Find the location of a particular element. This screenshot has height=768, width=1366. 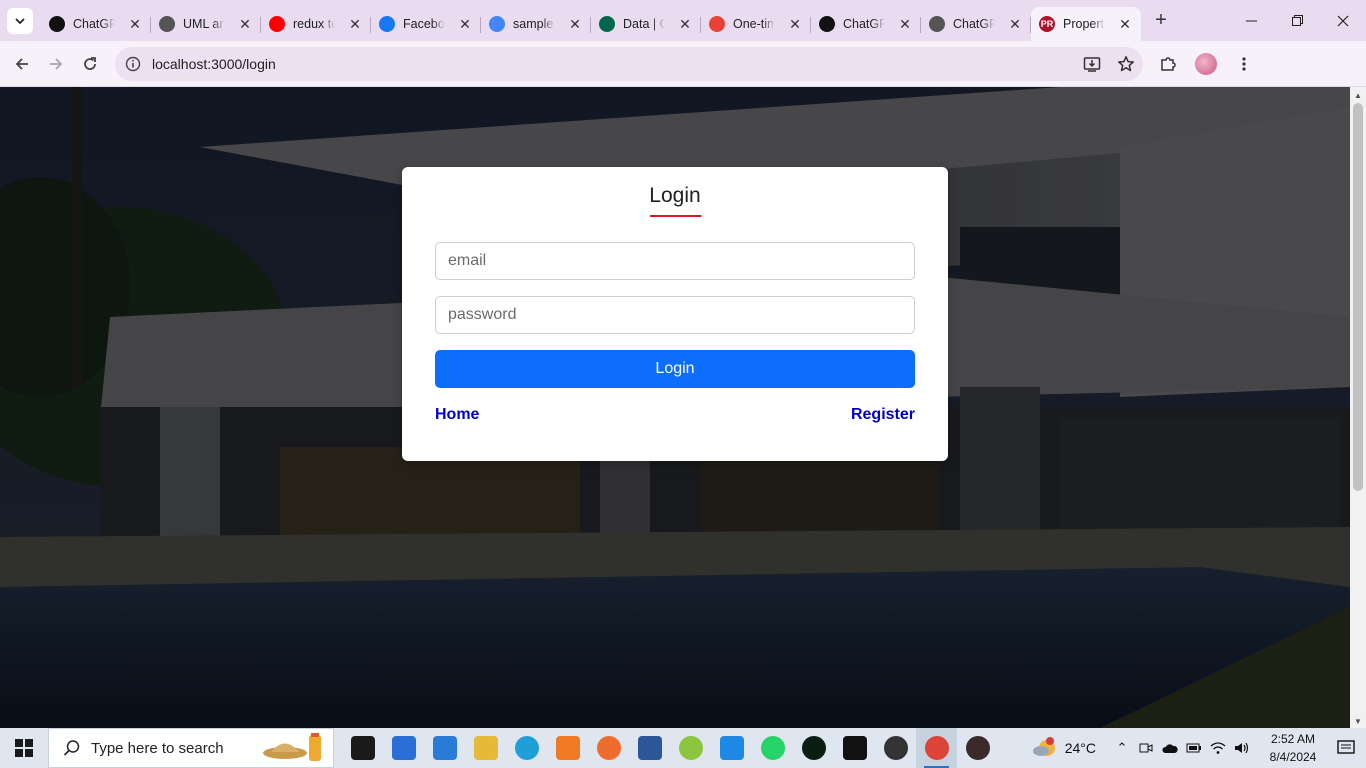

new-tab-button: + is located at coordinates (1161, 21).